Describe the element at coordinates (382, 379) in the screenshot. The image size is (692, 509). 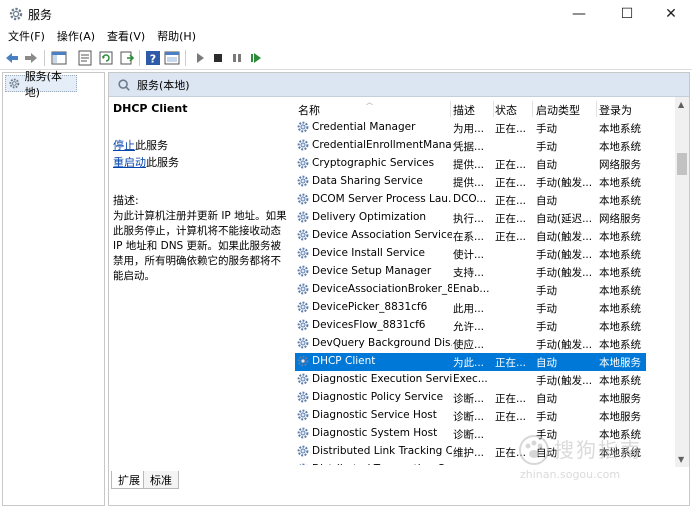
I see `service-name-cell: Diagnostic Execution Service` at that location.